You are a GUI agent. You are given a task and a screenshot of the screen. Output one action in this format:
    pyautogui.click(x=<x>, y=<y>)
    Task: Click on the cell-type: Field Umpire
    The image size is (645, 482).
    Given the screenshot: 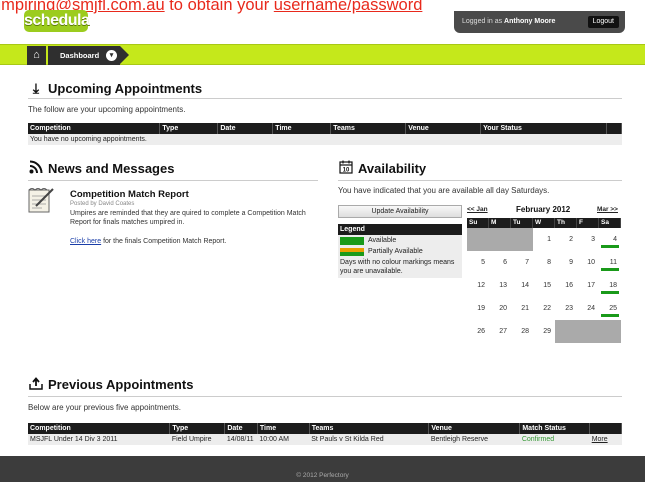 What is the action you would take?
    pyautogui.click(x=197, y=439)
    